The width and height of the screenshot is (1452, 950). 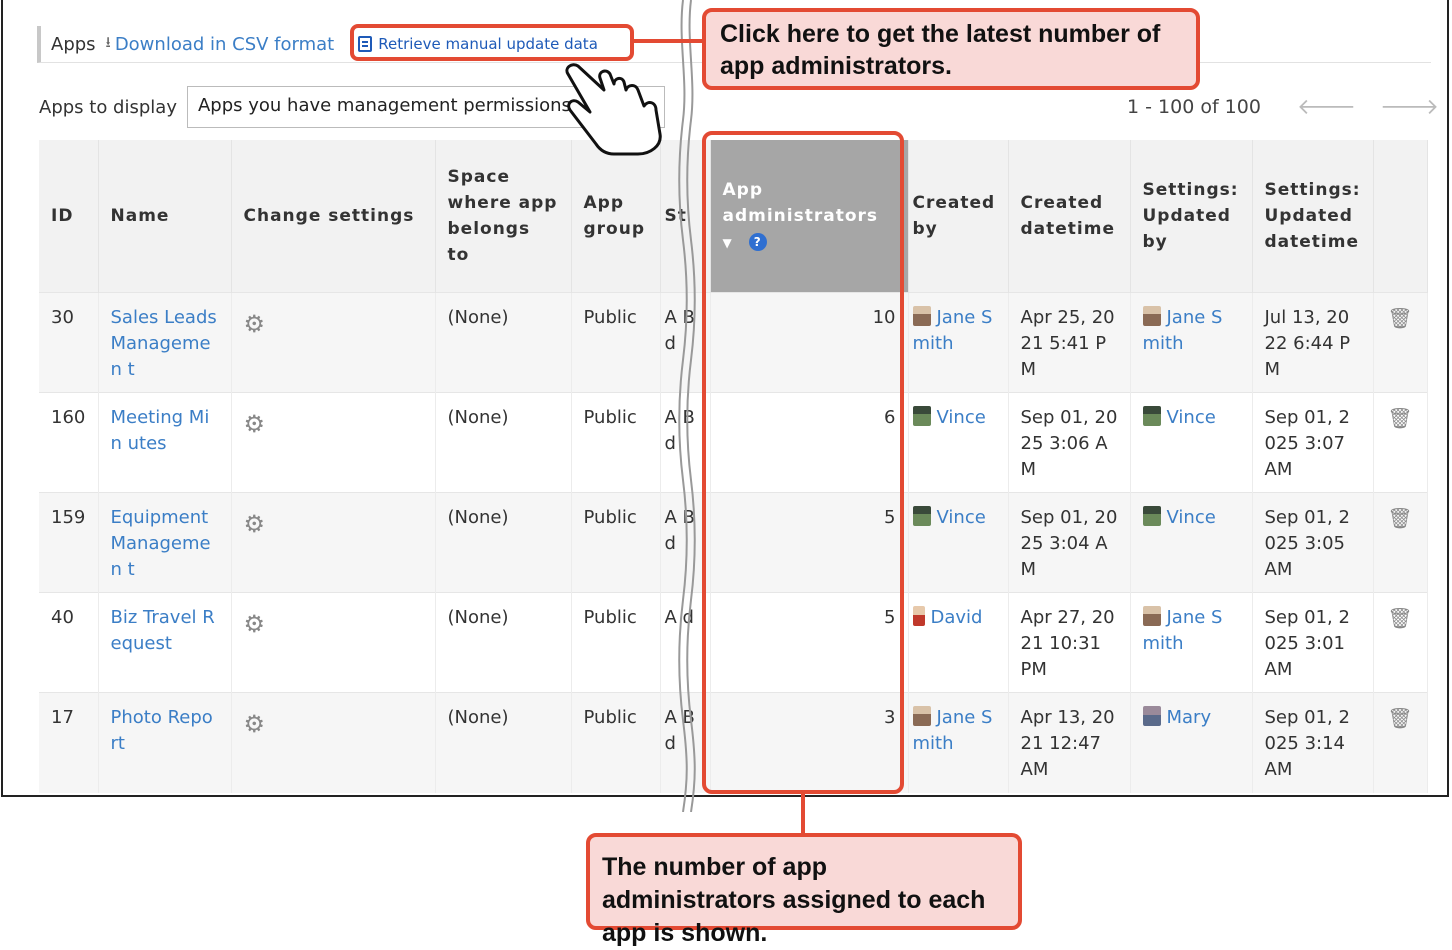 I want to click on app-name-link: Photo Repo rt, so click(x=165, y=742).